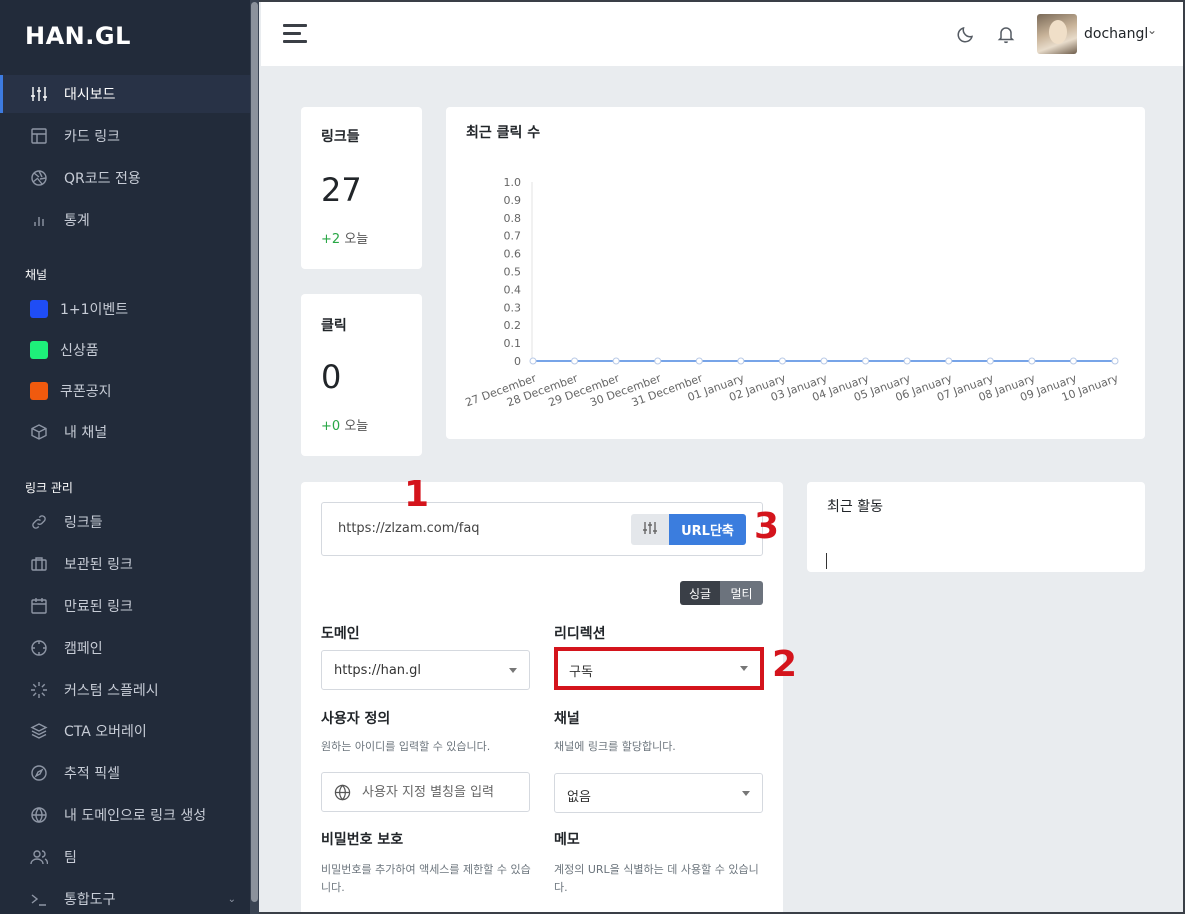 Image resolution: width=1185 pixels, height=914 pixels. I want to click on calendar-icon, so click(39, 606).